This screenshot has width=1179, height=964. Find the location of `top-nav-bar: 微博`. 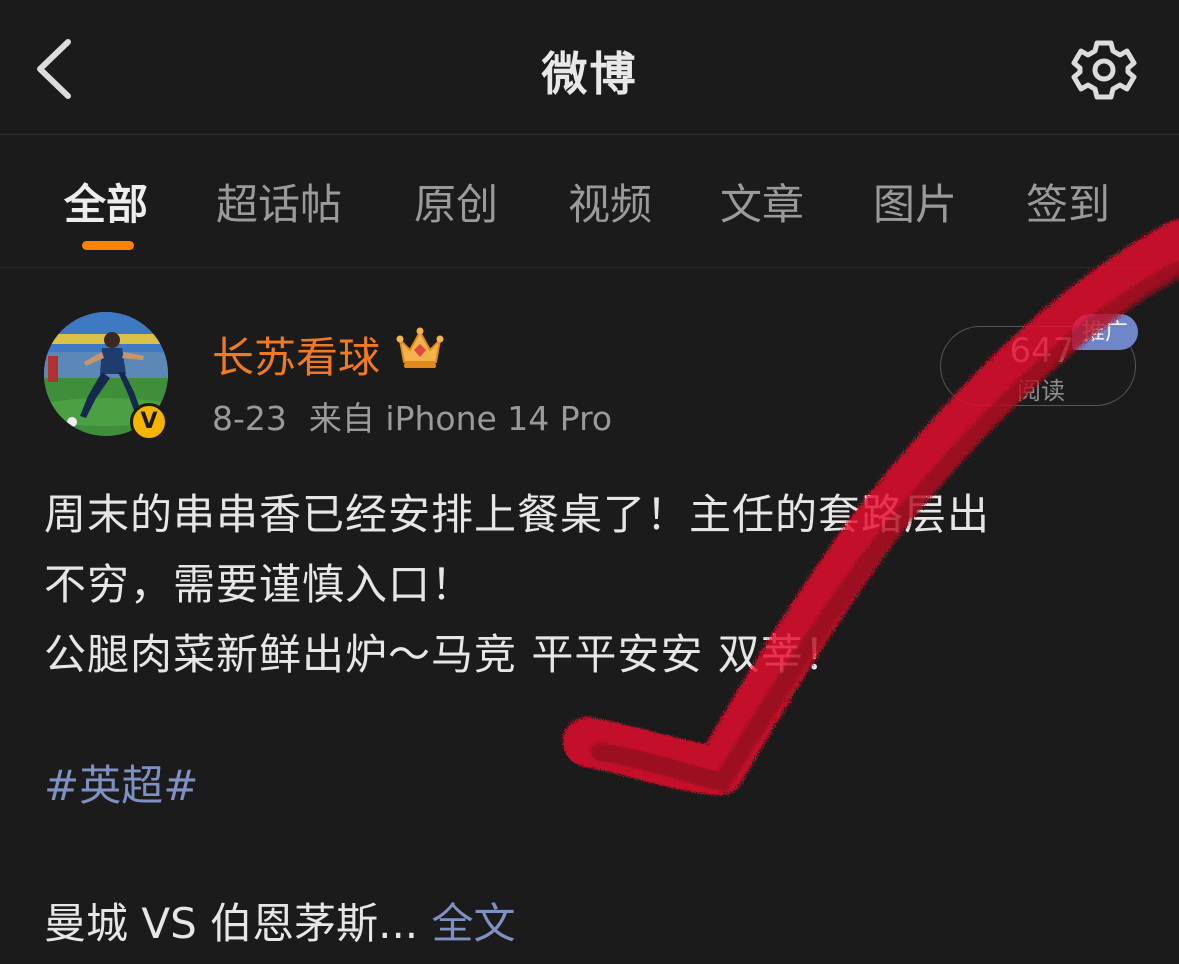

top-nav-bar: 微博 is located at coordinates (589, 67).